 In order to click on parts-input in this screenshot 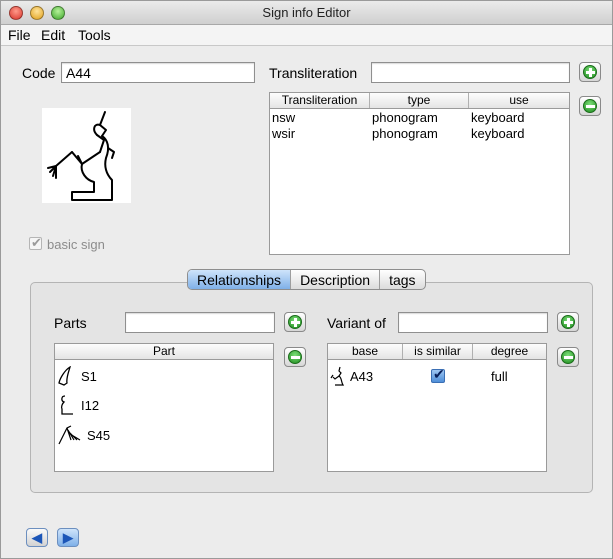, I will do `click(200, 322)`.